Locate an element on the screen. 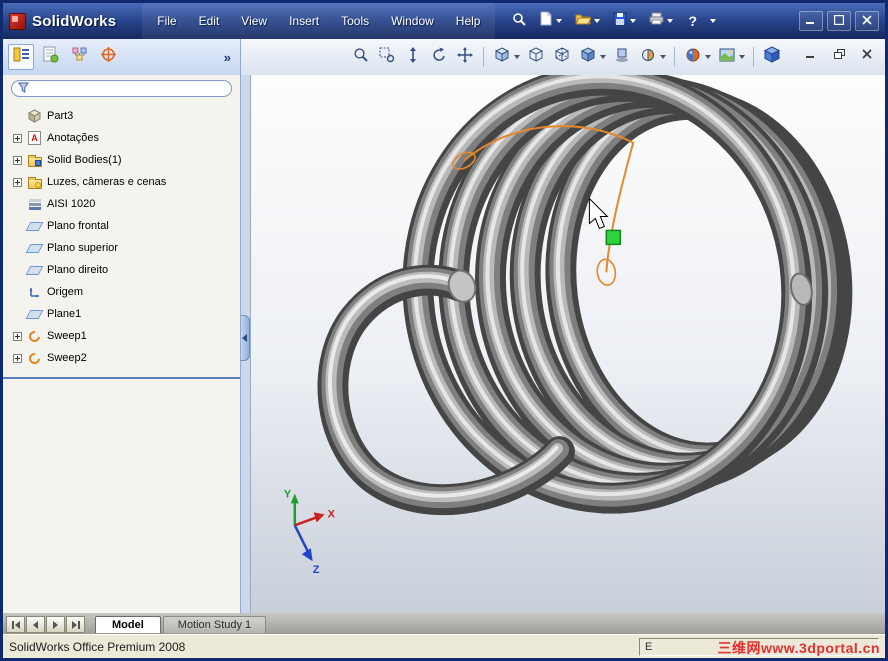 The width and height of the screenshot is (888, 661). appearance-button is located at coordinates (693, 57).